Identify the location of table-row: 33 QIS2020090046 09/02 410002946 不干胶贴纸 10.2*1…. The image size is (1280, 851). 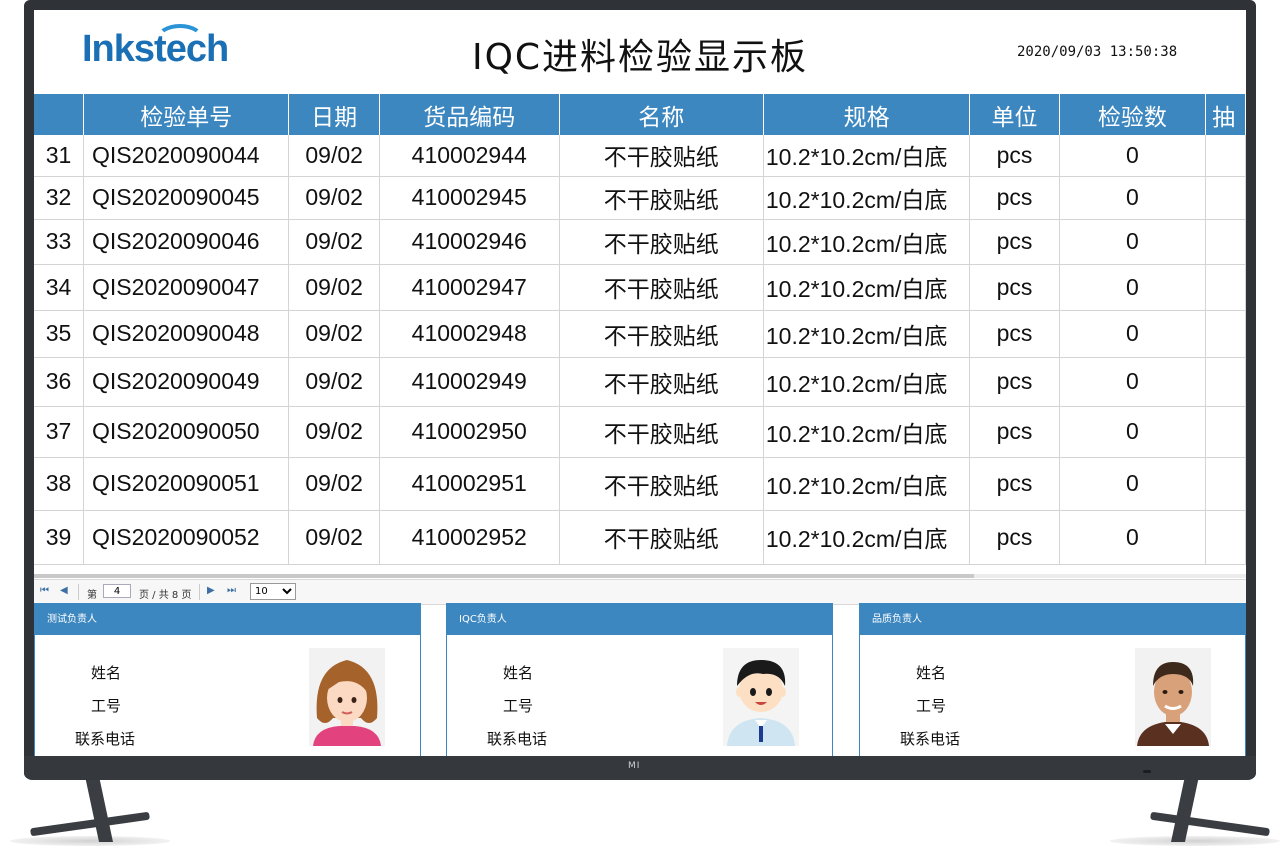
(640, 242).